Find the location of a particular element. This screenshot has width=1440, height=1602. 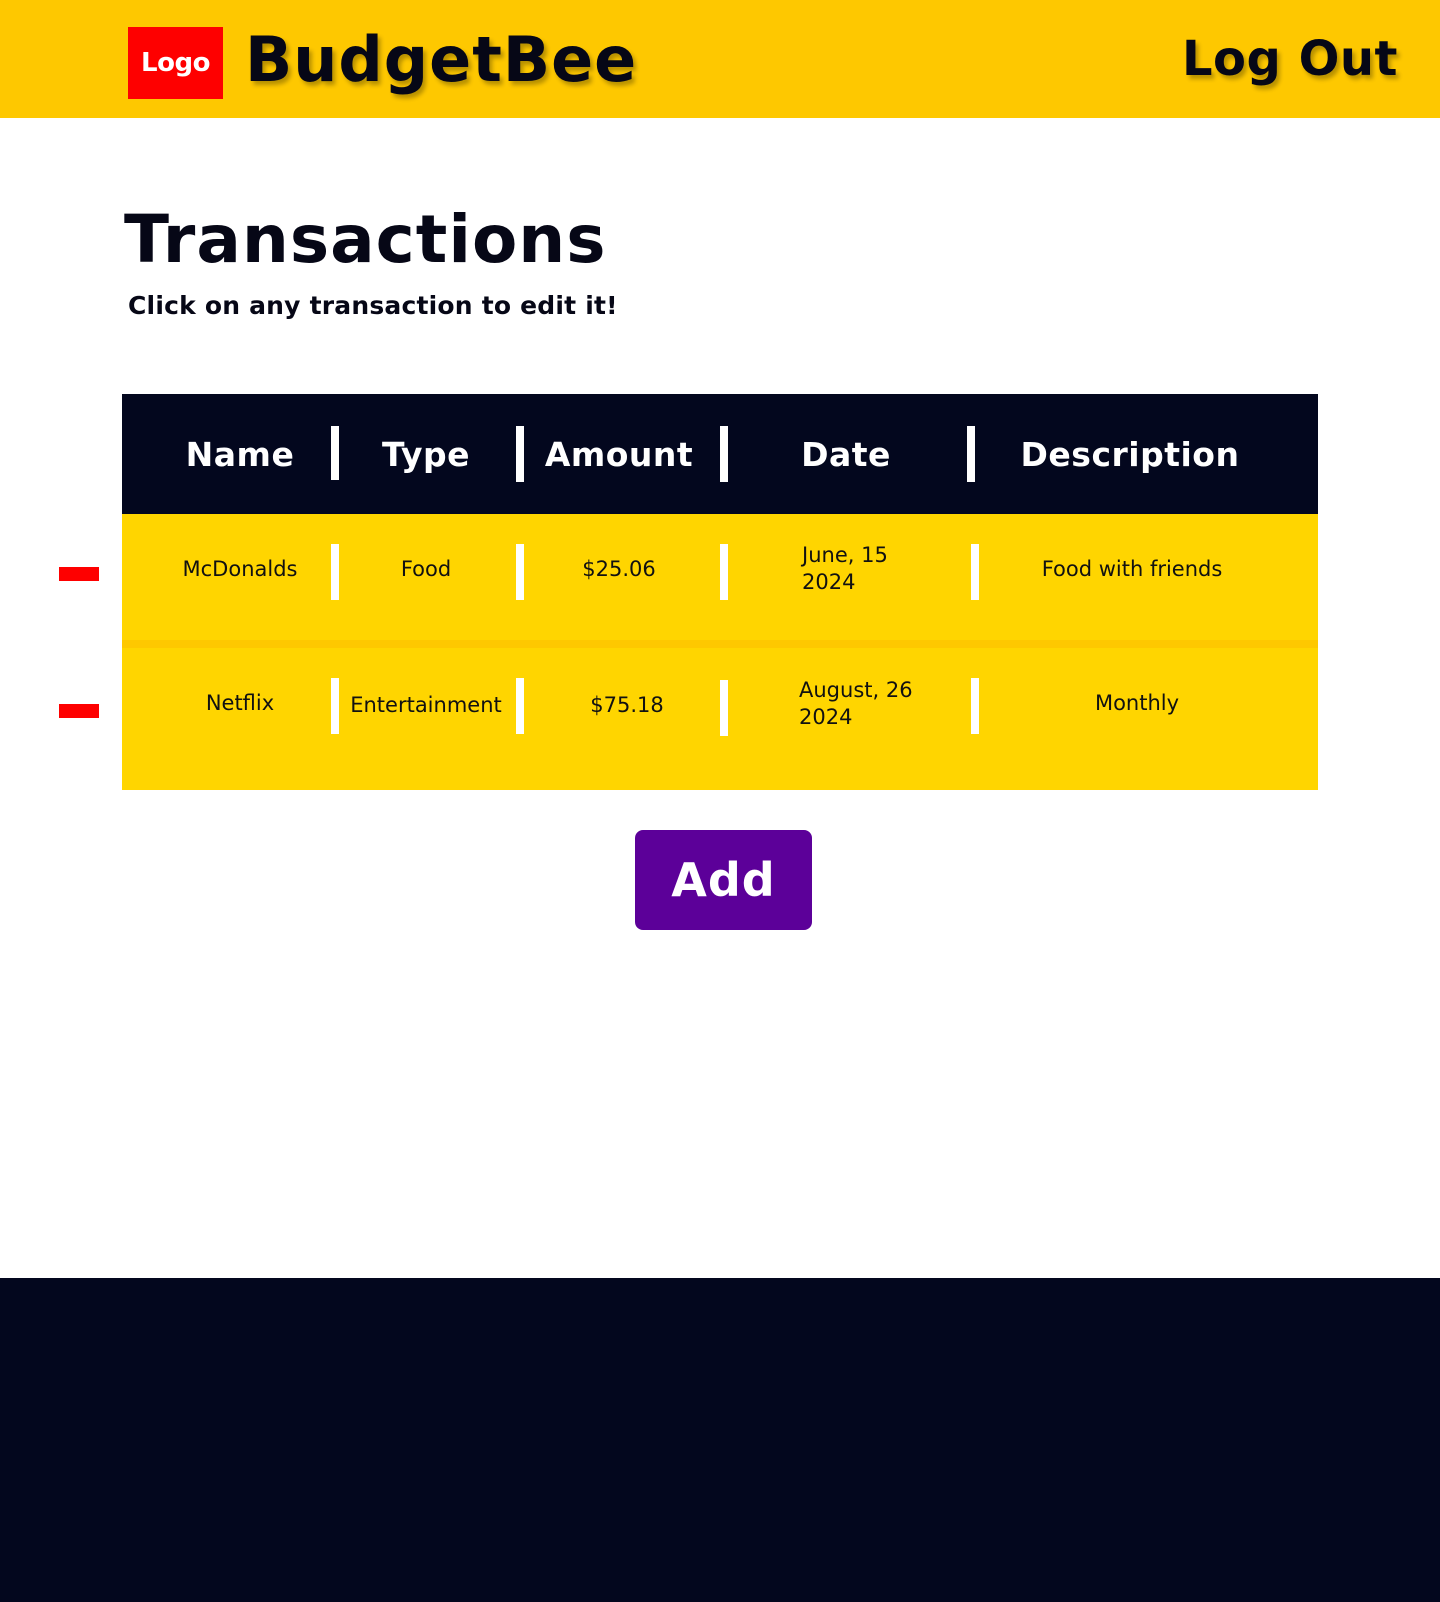

cell-name: Netflix is located at coordinates (240, 702).